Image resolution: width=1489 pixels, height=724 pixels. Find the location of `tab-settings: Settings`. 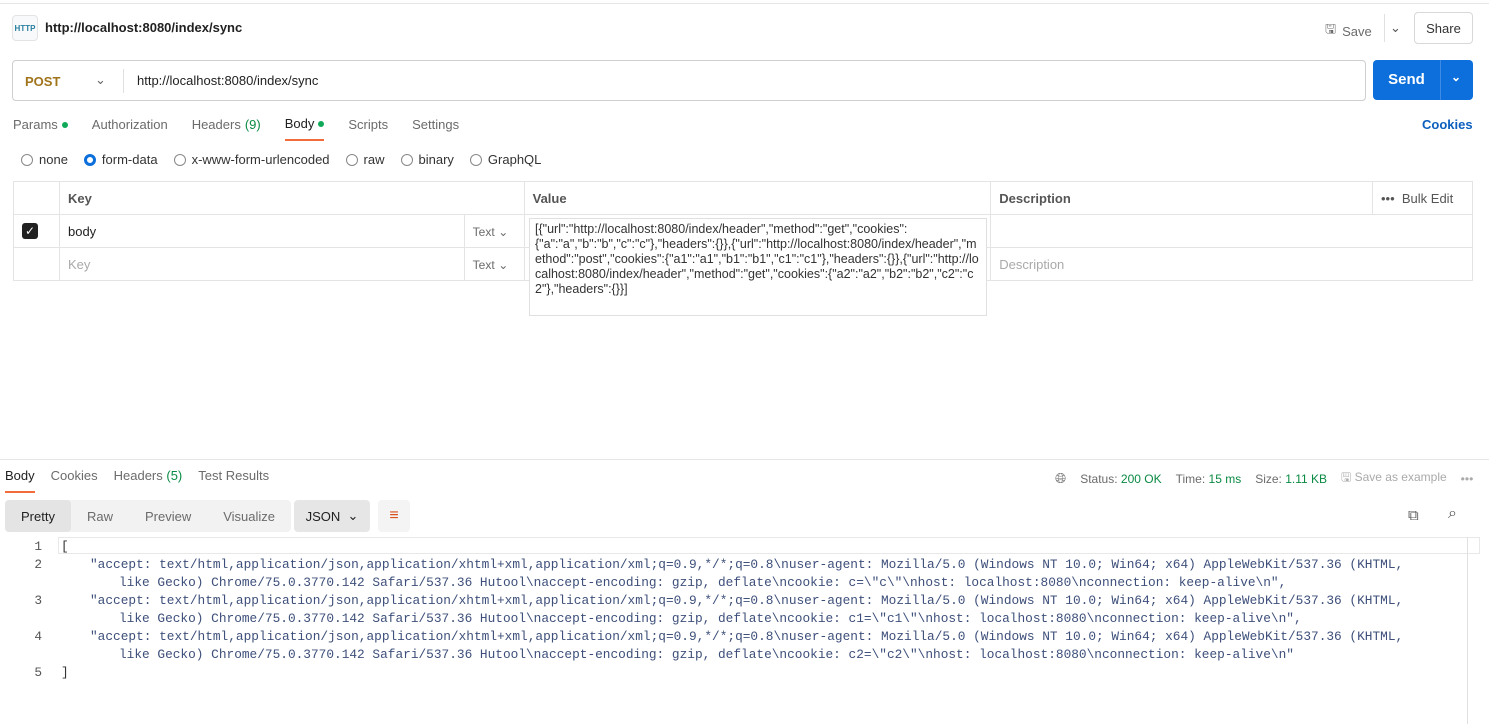

tab-settings: Settings is located at coordinates (435, 128).